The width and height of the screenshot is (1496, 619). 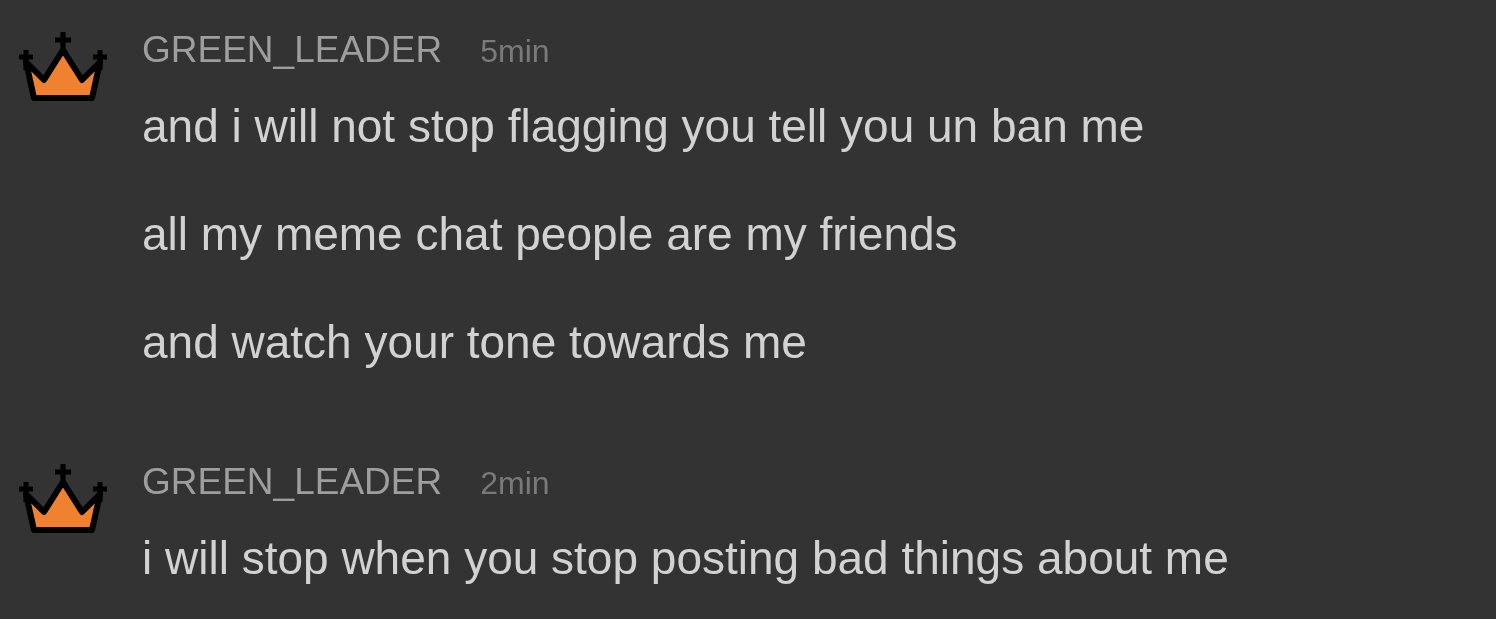 I want to click on message-text: and watch your tone towards me, so click(x=475, y=342).